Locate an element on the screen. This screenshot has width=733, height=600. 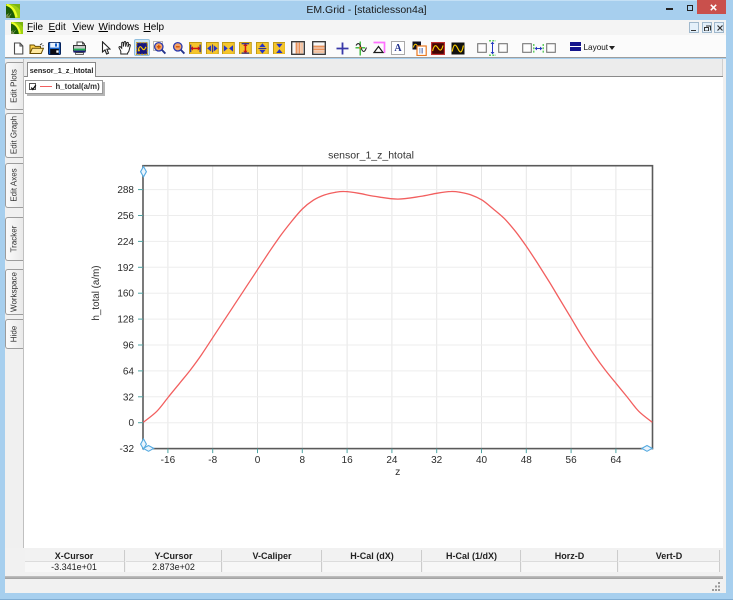
svg-text: 128 is located at coordinates (125, 320).